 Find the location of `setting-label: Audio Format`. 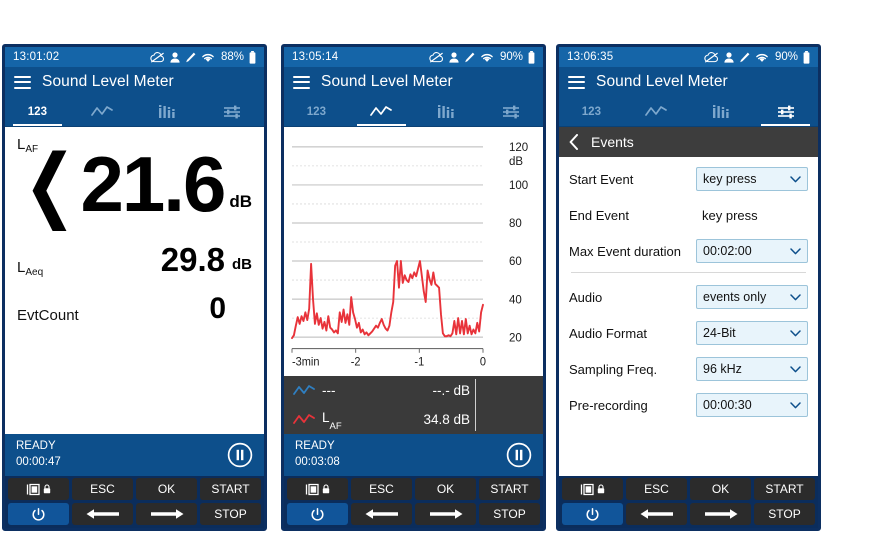

setting-label: Audio Format is located at coordinates (608, 333).